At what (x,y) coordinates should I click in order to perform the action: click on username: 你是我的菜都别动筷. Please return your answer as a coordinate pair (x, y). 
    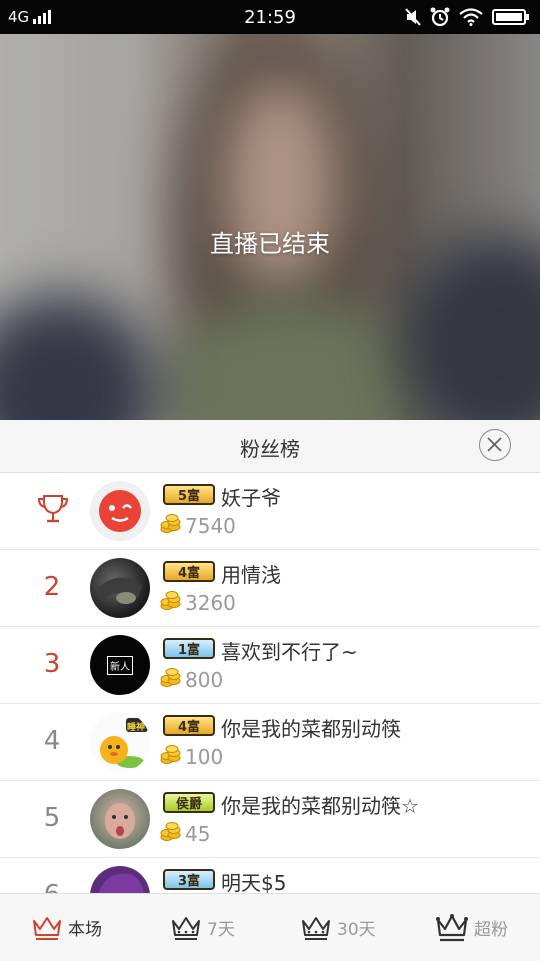
    Looking at the image, I should click on (311, 729).